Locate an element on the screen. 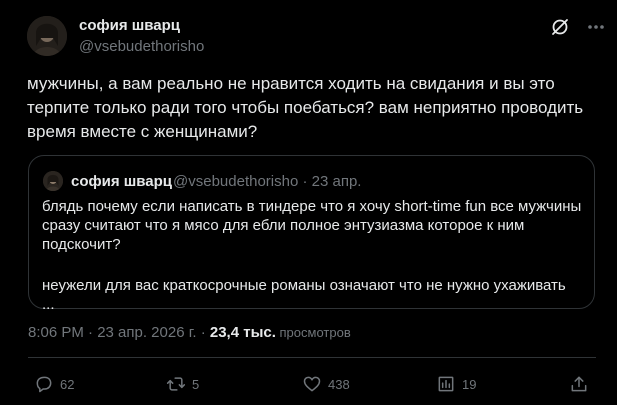 Image resolution: width=617 pixels, height=405 pixels. repost-button: 5 is located at coordinates (182, 384).